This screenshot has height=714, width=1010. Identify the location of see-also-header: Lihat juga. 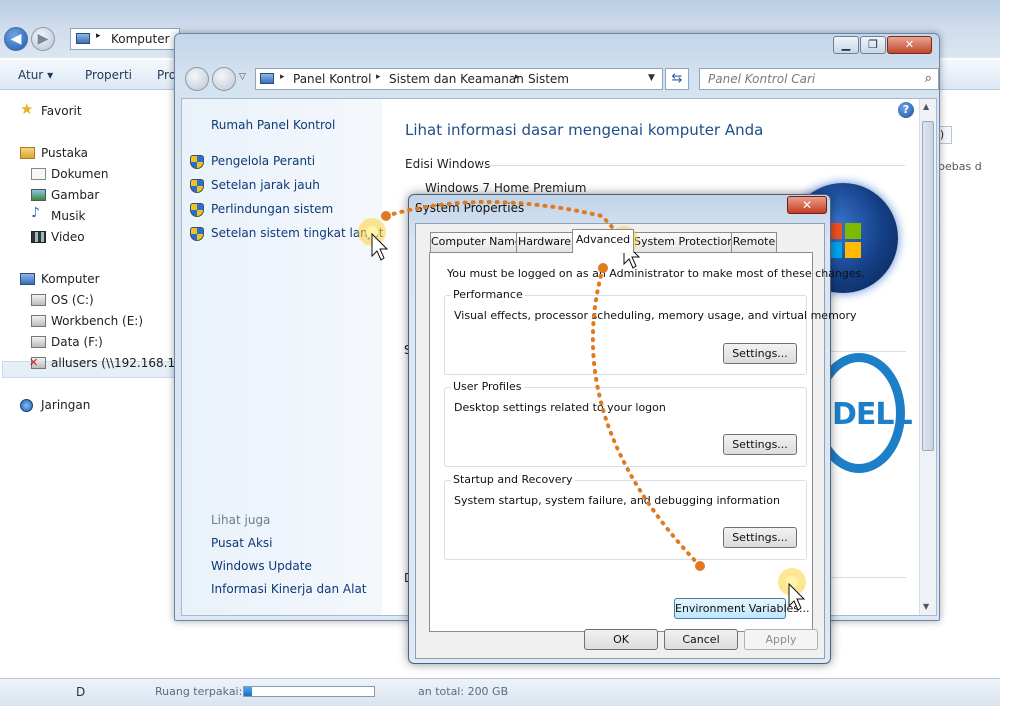
(241, 520).